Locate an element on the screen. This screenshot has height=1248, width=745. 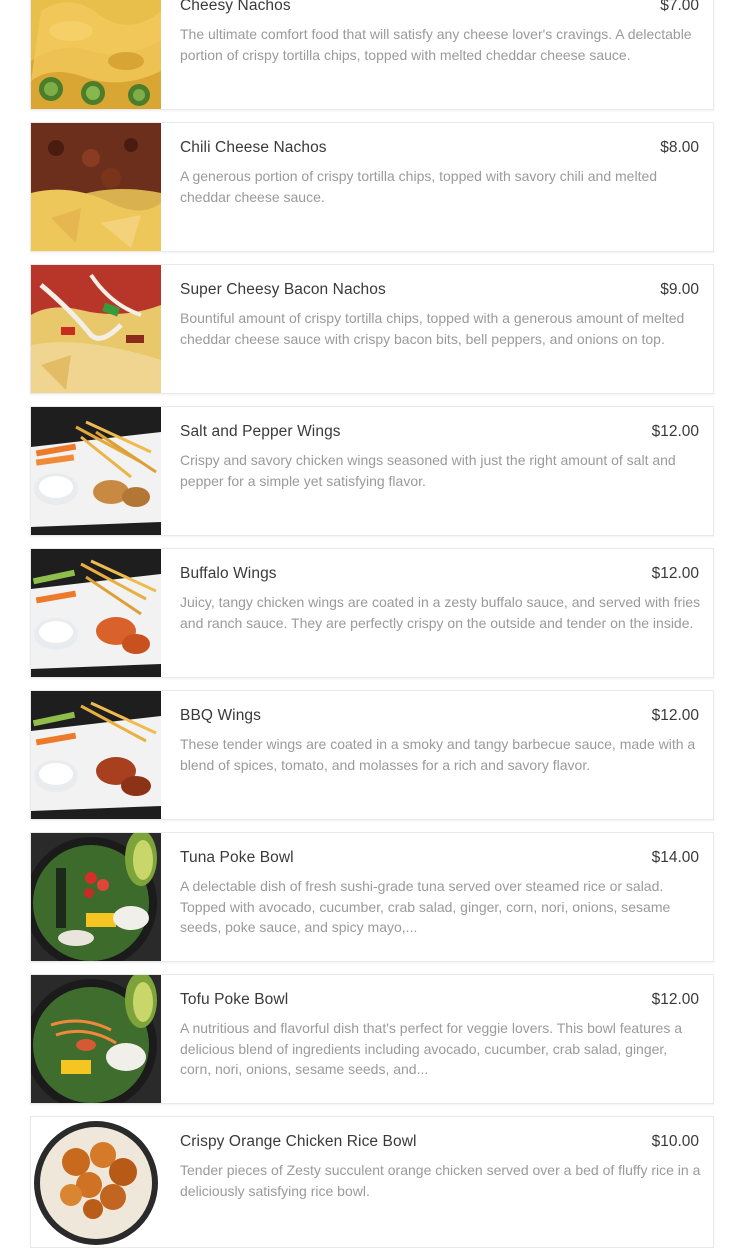
item-name: Crispy Orange Chicken Rice Bowl is located at coordinates (298, 1141).